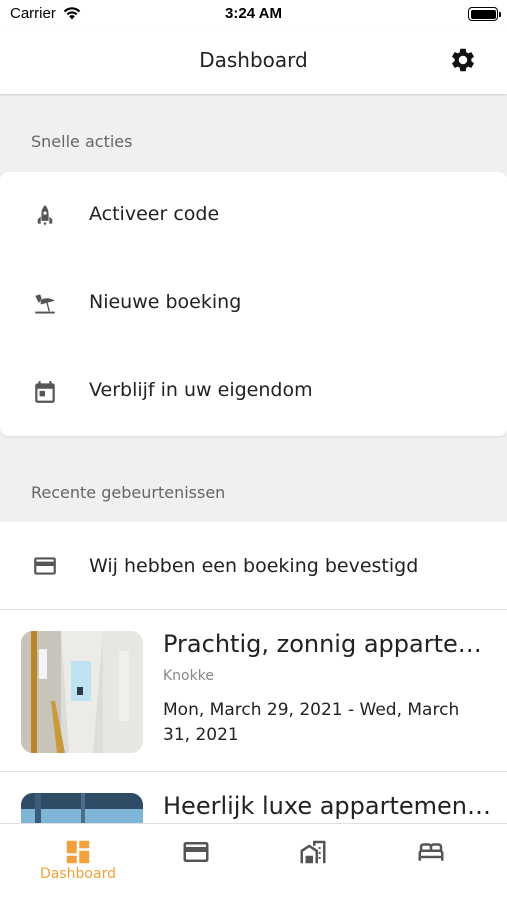 The height and width of the screenshot is (900, 507). What do you see at coordinates (253, 216) in the screenshot?
I see `action-activate-code: Activeer code` at bounding box center [253, 216].